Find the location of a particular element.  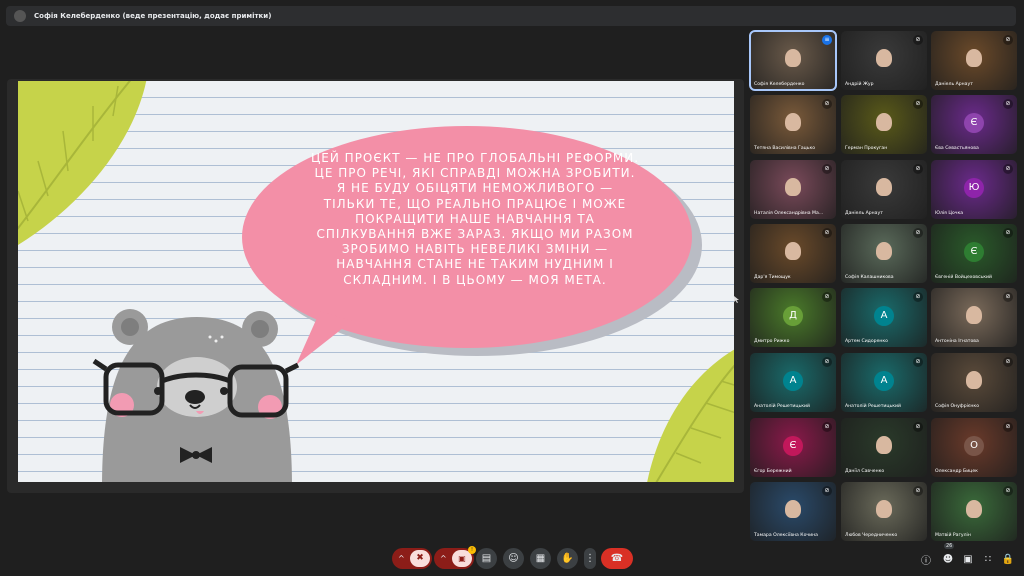

participant-tile: ⊘ Софія Калашникова is located at coordinates (884, 253).